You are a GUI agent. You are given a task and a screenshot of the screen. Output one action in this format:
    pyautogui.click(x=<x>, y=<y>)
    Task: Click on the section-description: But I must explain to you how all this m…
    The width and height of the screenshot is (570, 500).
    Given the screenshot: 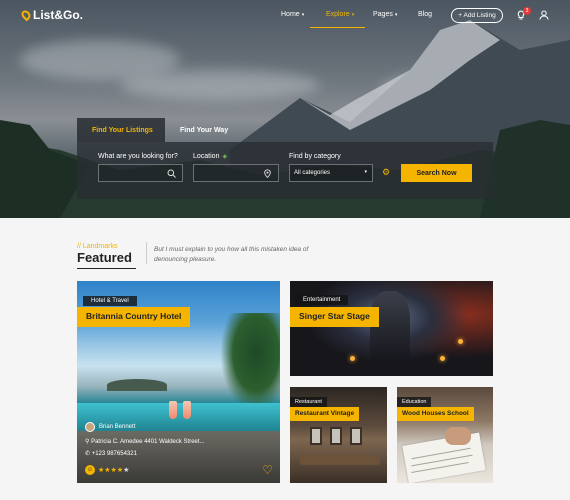 What is the action you would take?
    pyautogui.click(x=231, y=254)
    